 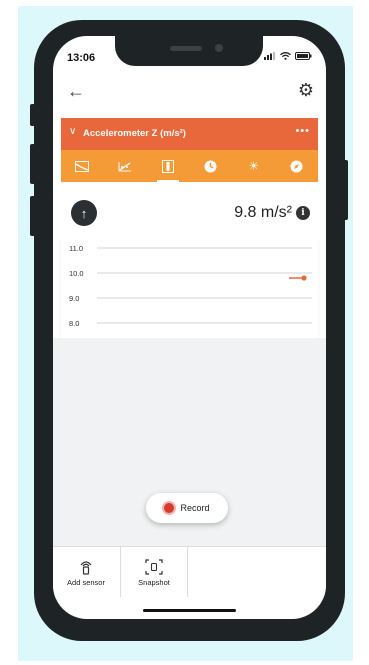 I want to click on graph-tick-label: 10.0, so click(x=76, y=273).